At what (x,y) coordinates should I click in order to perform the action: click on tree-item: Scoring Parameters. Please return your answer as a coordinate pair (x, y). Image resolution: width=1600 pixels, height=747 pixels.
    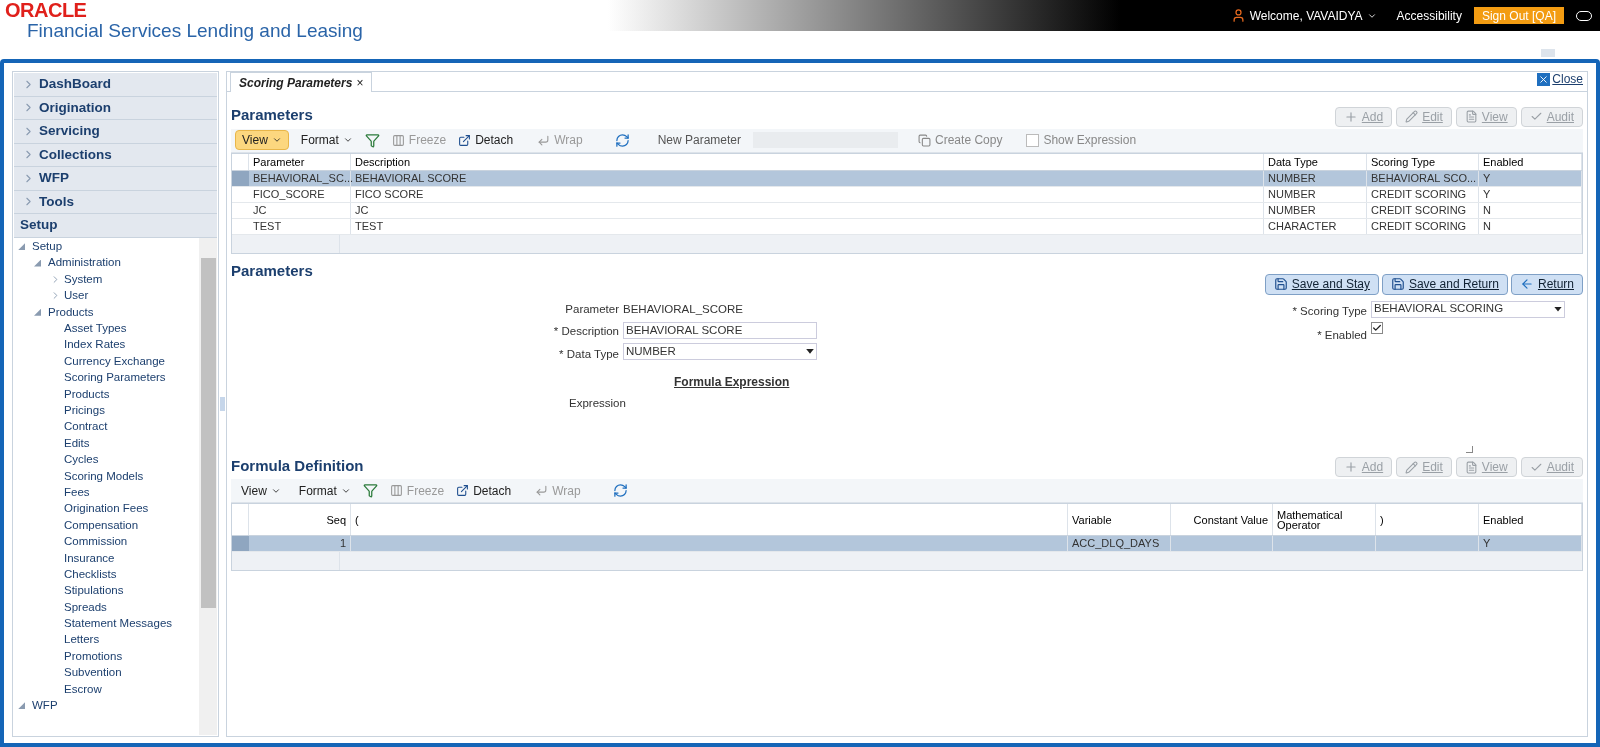
    Looking at the image, I should click on (115, 378).